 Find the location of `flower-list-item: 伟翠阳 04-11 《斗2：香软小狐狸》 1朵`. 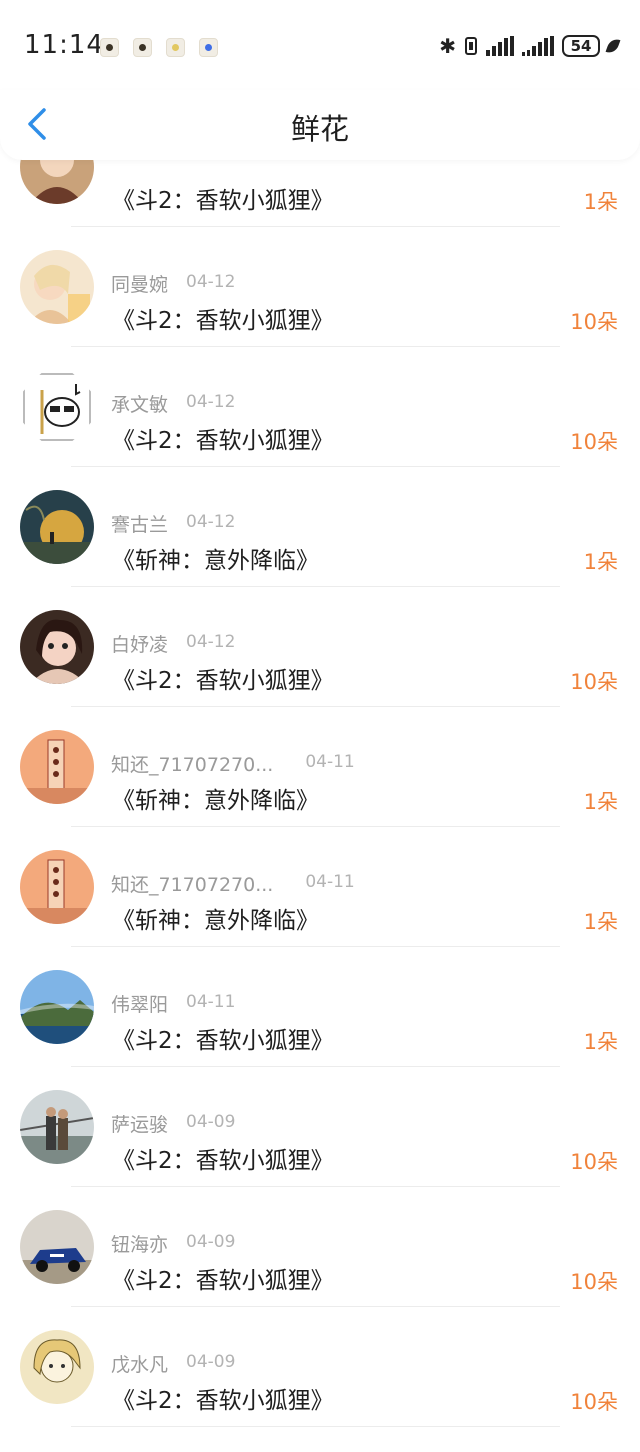

flower-list-item: 伟翠阳 04-11 《斗2：香软小狐狸》 1朵 is located at coordinates (320, 1007).